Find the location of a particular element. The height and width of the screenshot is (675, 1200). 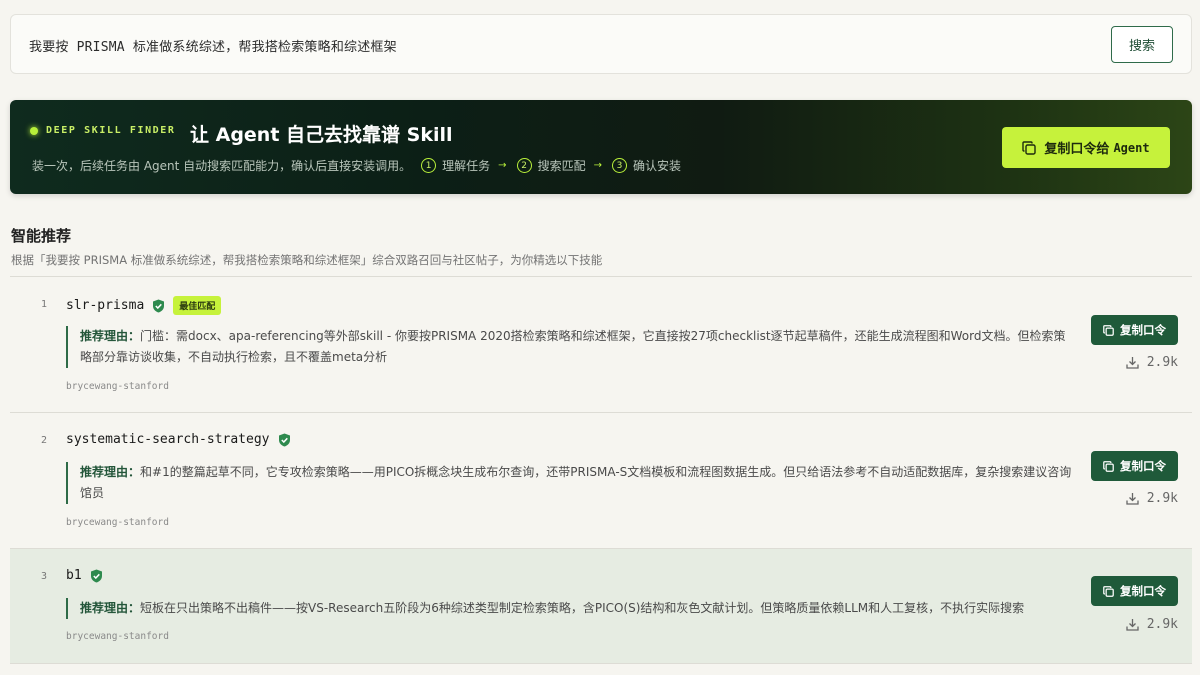

copy-agent-label: 复制口令给 is located at coordinates (1077, 149).